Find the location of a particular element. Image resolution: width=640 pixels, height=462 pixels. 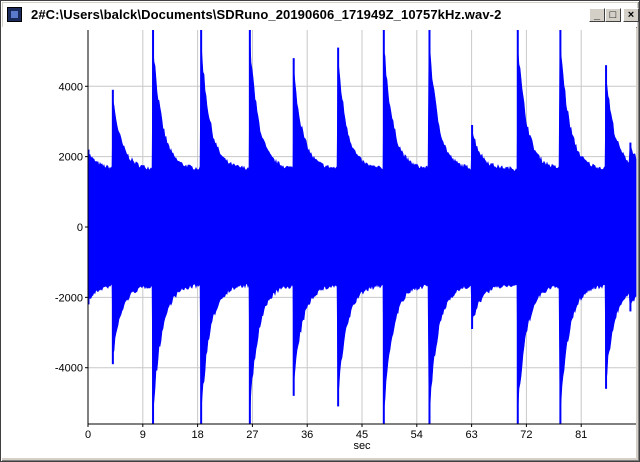

x-axis-label: sec is located at coordinates (362, 446).